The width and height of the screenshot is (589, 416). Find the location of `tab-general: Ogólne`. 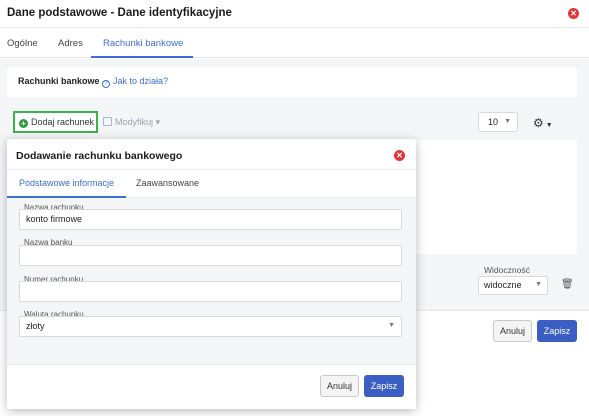

tab-general: Ogólne is located at coordinates (22, 43).